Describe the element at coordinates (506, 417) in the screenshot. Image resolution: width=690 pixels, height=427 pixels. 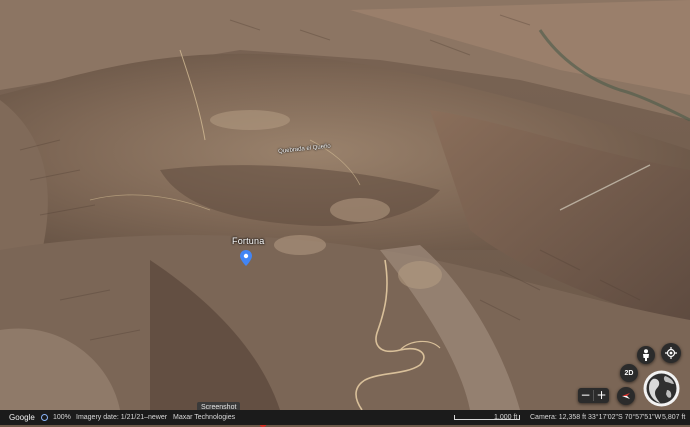
I see `scale-label: 1,000 ft` at that location.